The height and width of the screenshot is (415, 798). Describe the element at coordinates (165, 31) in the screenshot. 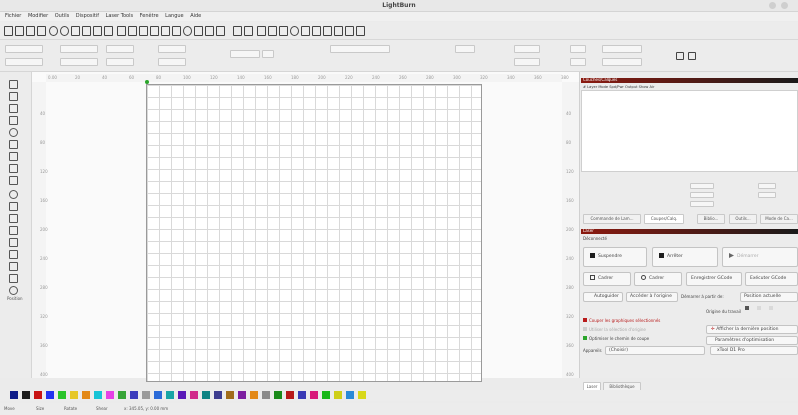

I see `group-icon` at that location.